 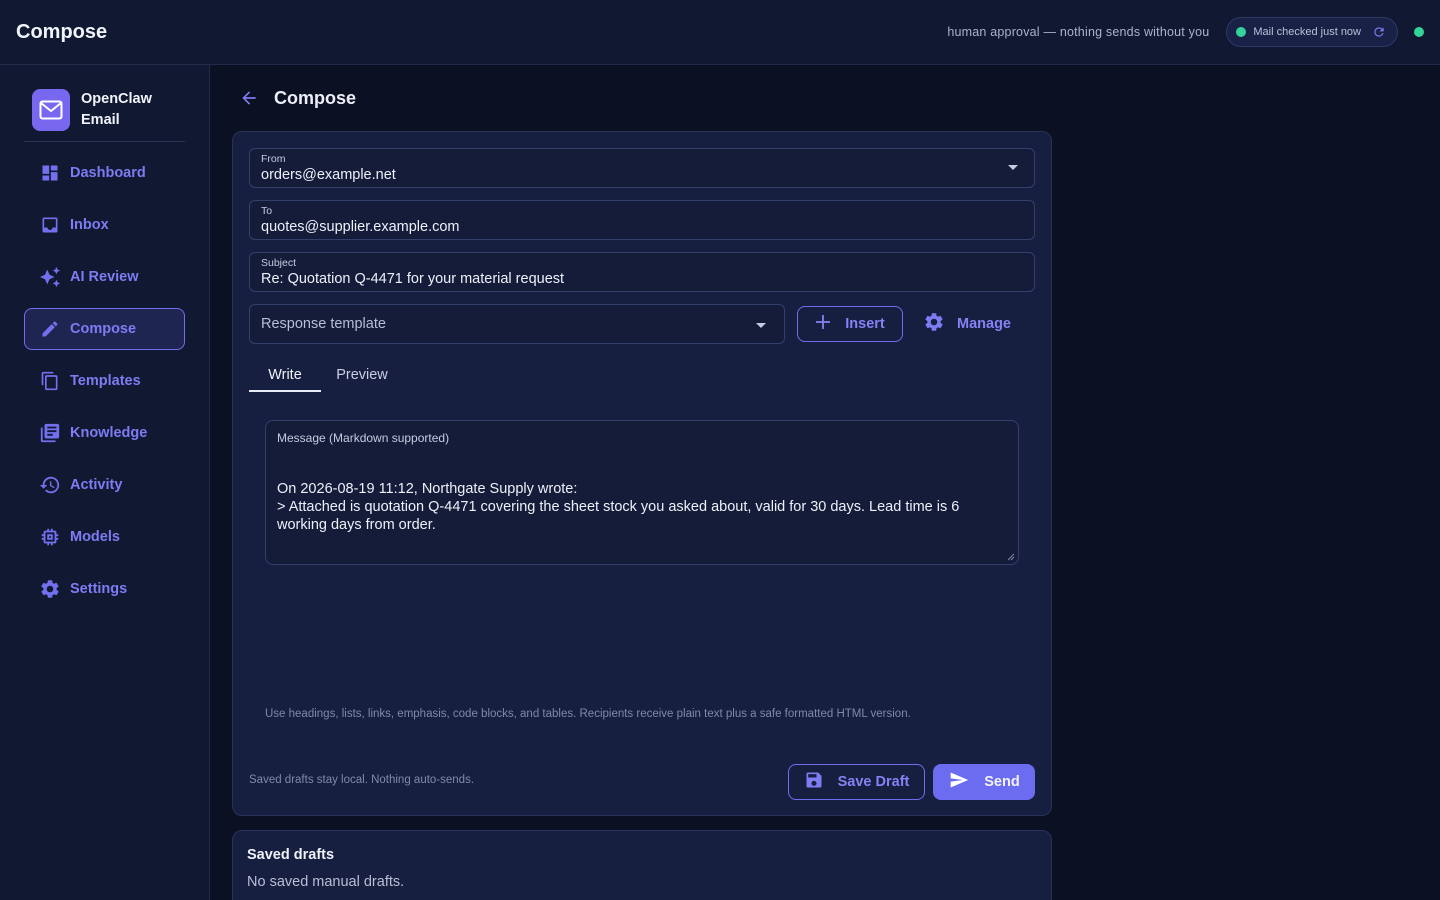 I want to click on sidebar-item-label: Compose, so click(x=103, y=329).